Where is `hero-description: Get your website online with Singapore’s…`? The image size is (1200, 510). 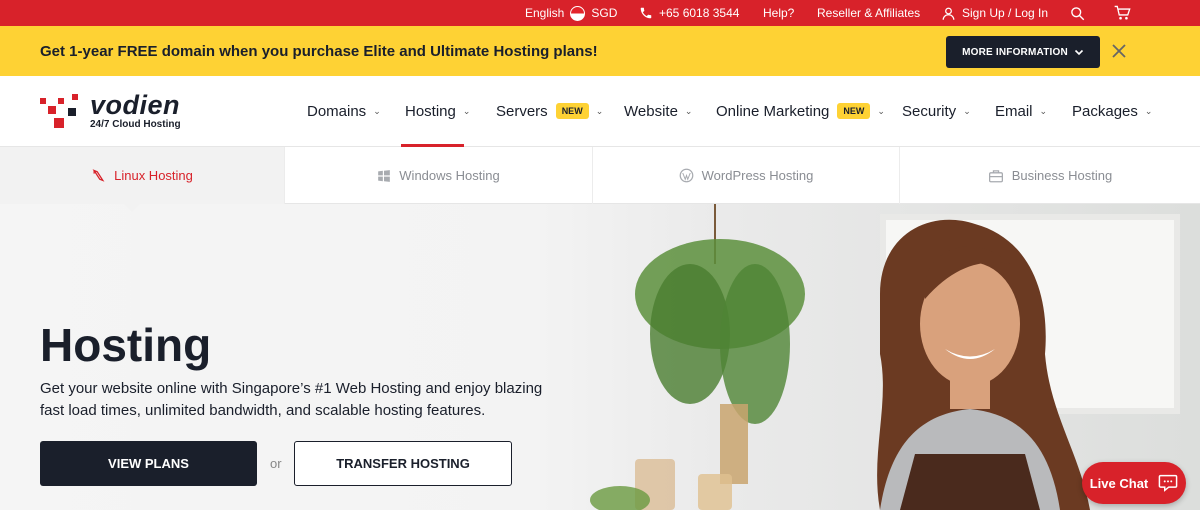
hero-description: Get your website online with Singapore’s… is located at coordinates (291, 399).